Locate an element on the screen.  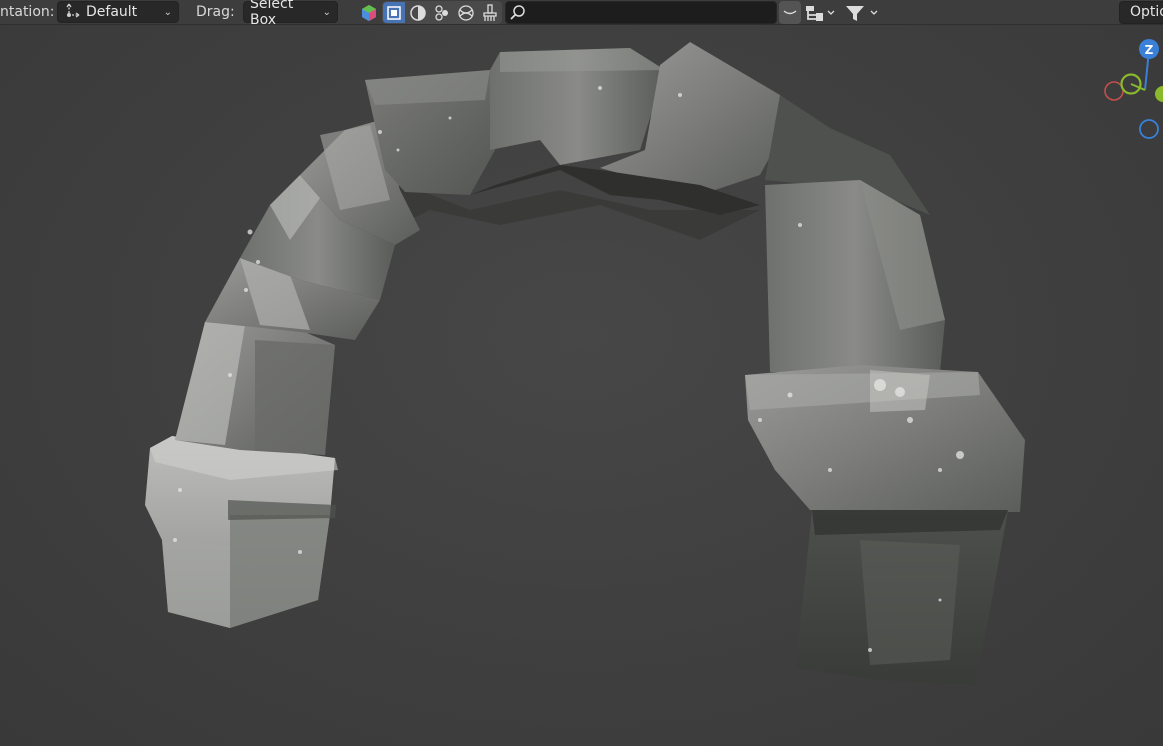
select-lasso-icon is located at coordinates (466, 12).